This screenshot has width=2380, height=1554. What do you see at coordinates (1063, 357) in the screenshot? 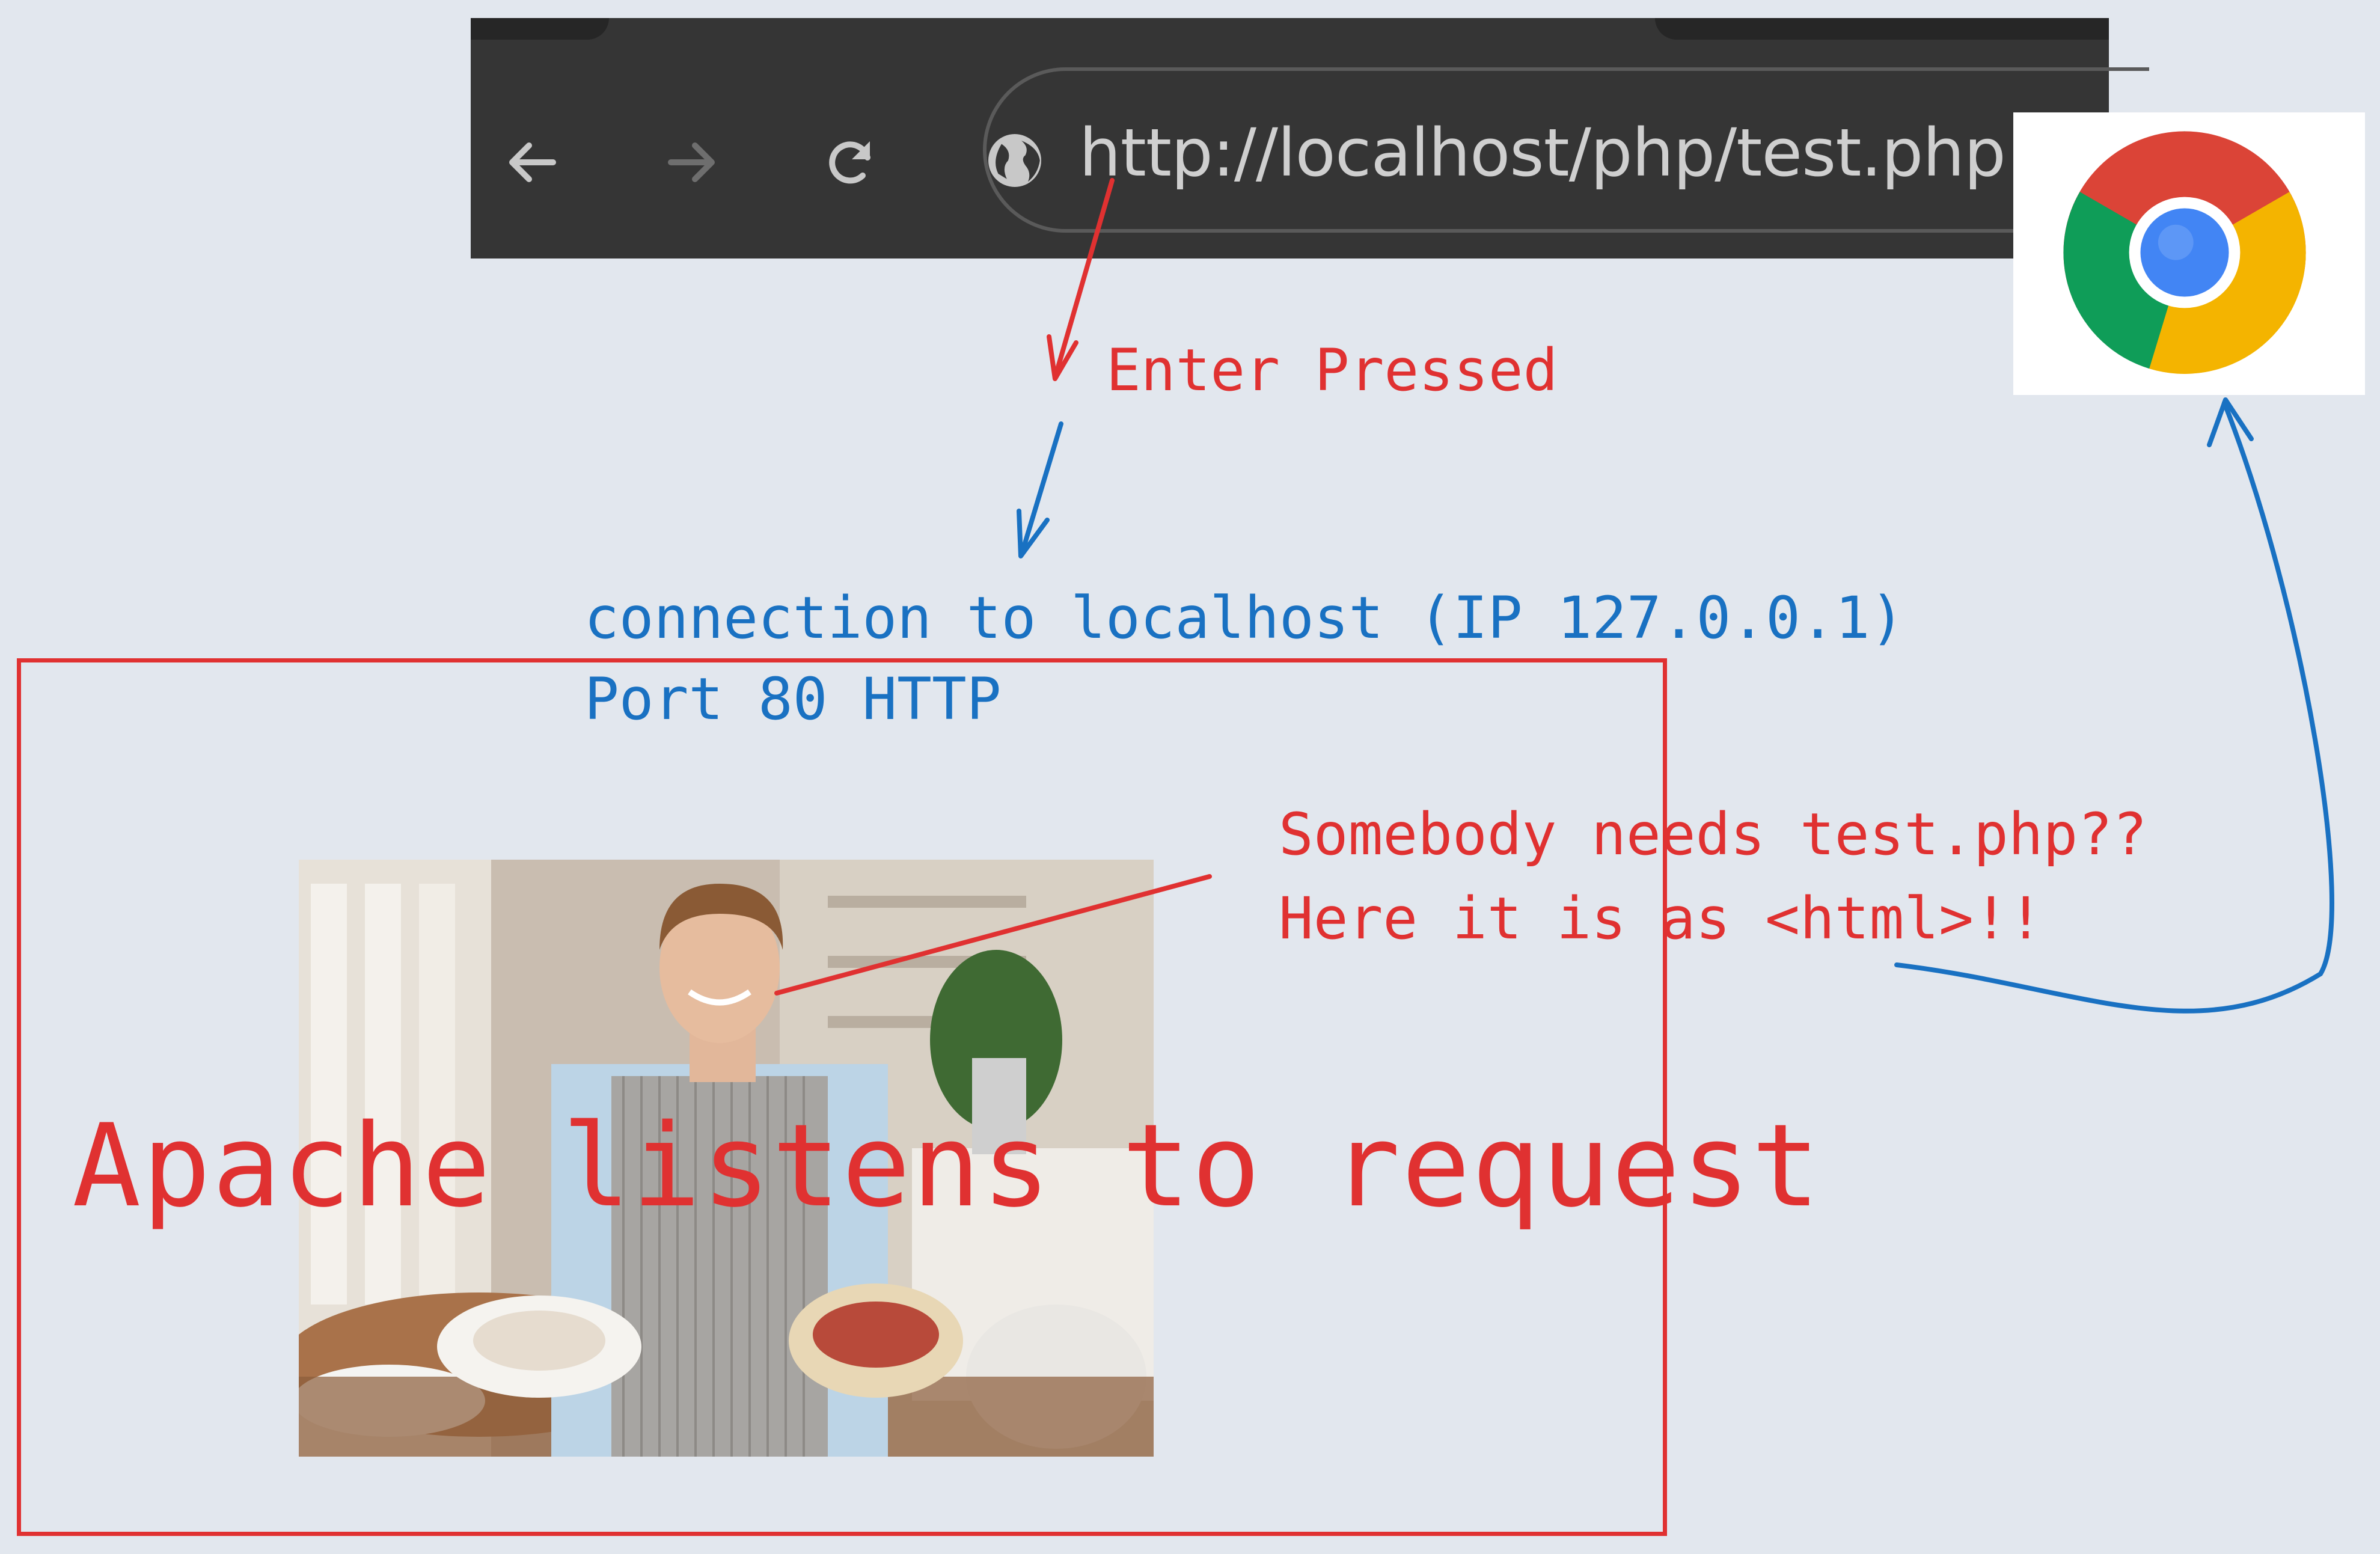
I see `enter-arrow-head` at bounding box center [1063, 357].